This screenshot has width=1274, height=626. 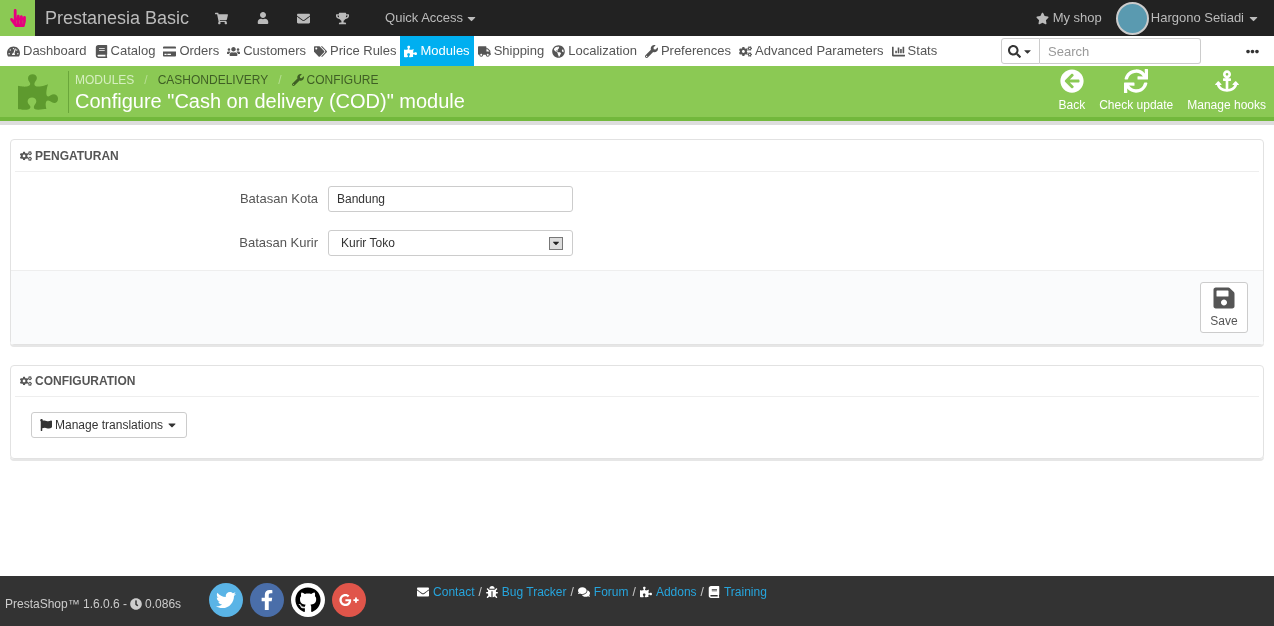 I want to click on twitter-icon, so click(x=226, y=600).